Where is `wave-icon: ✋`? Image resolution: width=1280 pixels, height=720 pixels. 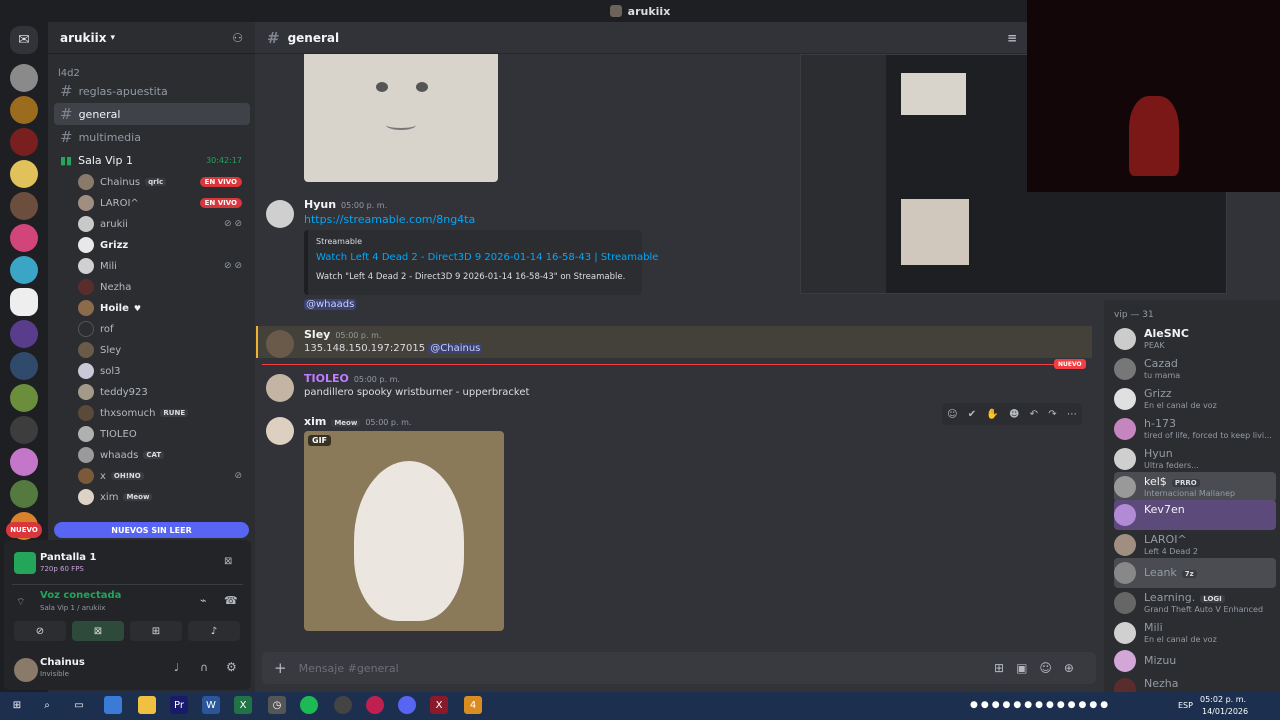 wave-icon: ✋ is located at coordinates (992, 414).